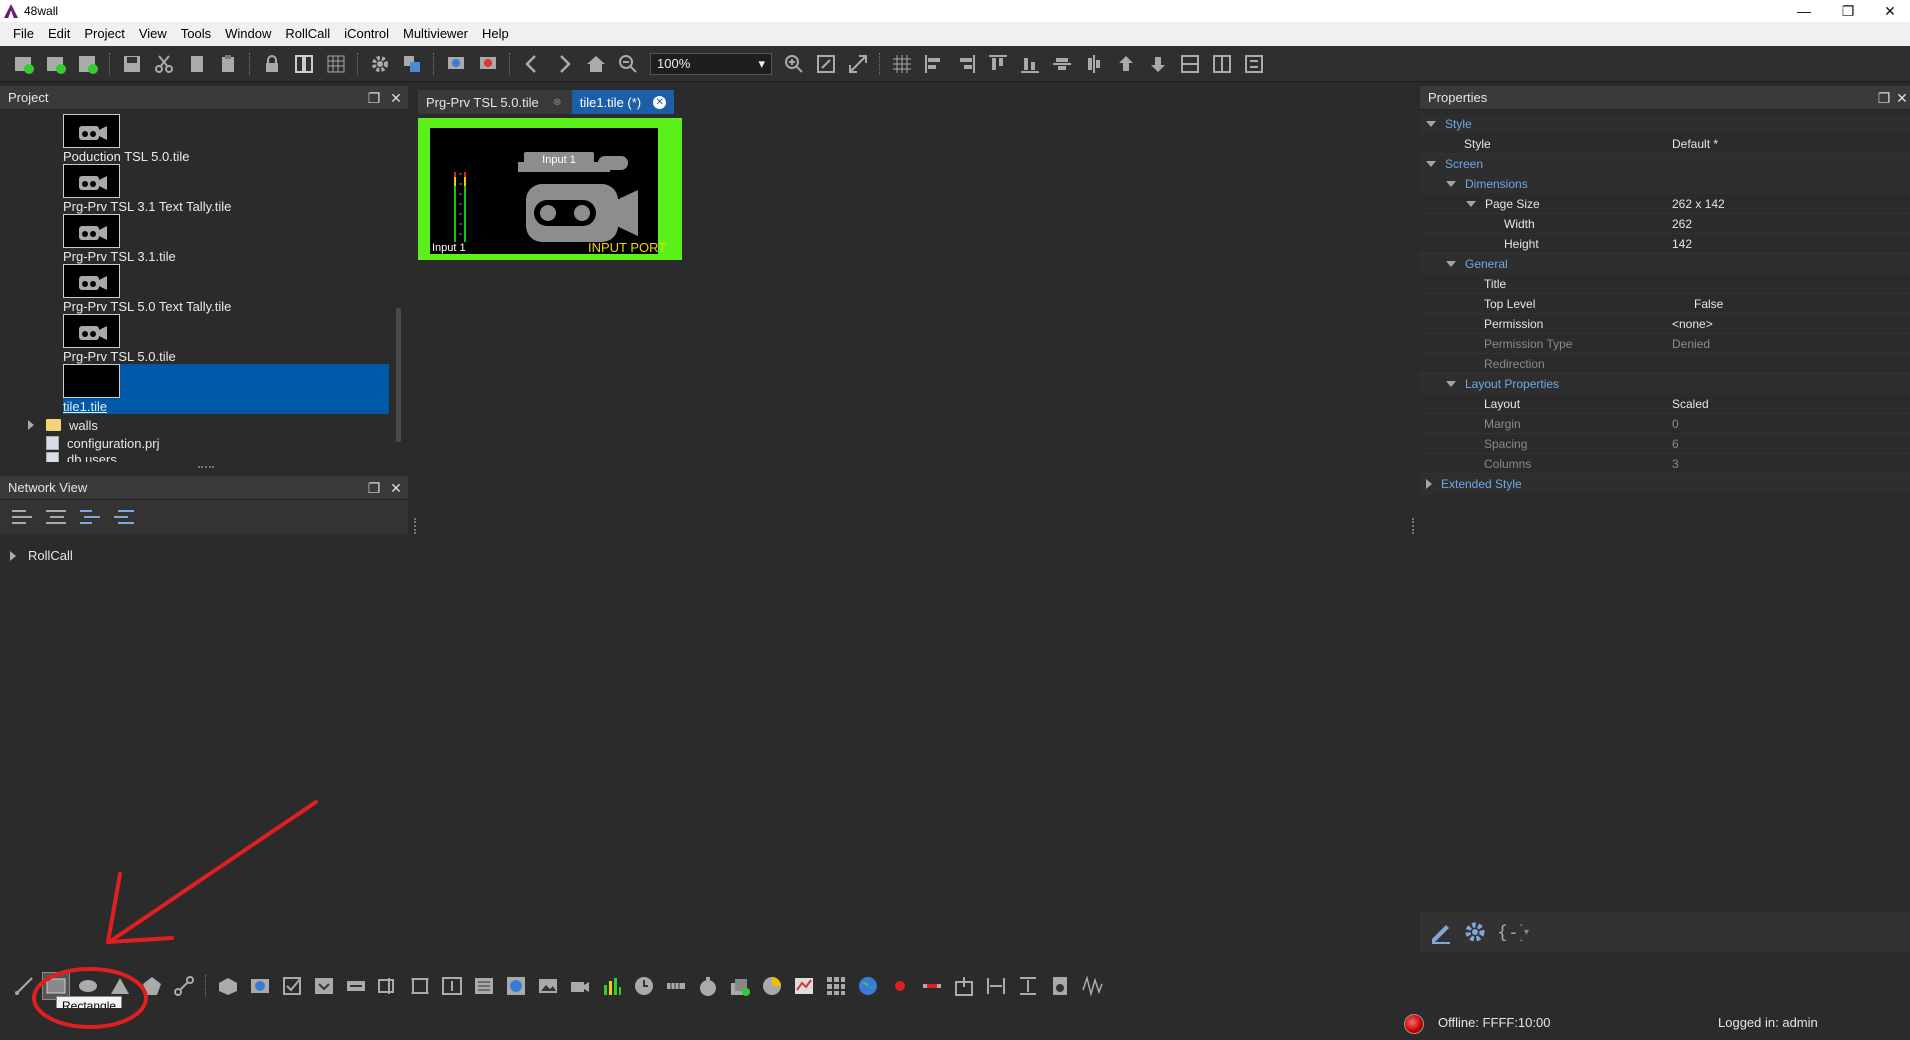 This screenshot has width=1910, height=1040. What do you see at coordinates (1665, 244) in the screenshot?
I see `prop-row-height: Height 142` at bounding box center [1665, 244].